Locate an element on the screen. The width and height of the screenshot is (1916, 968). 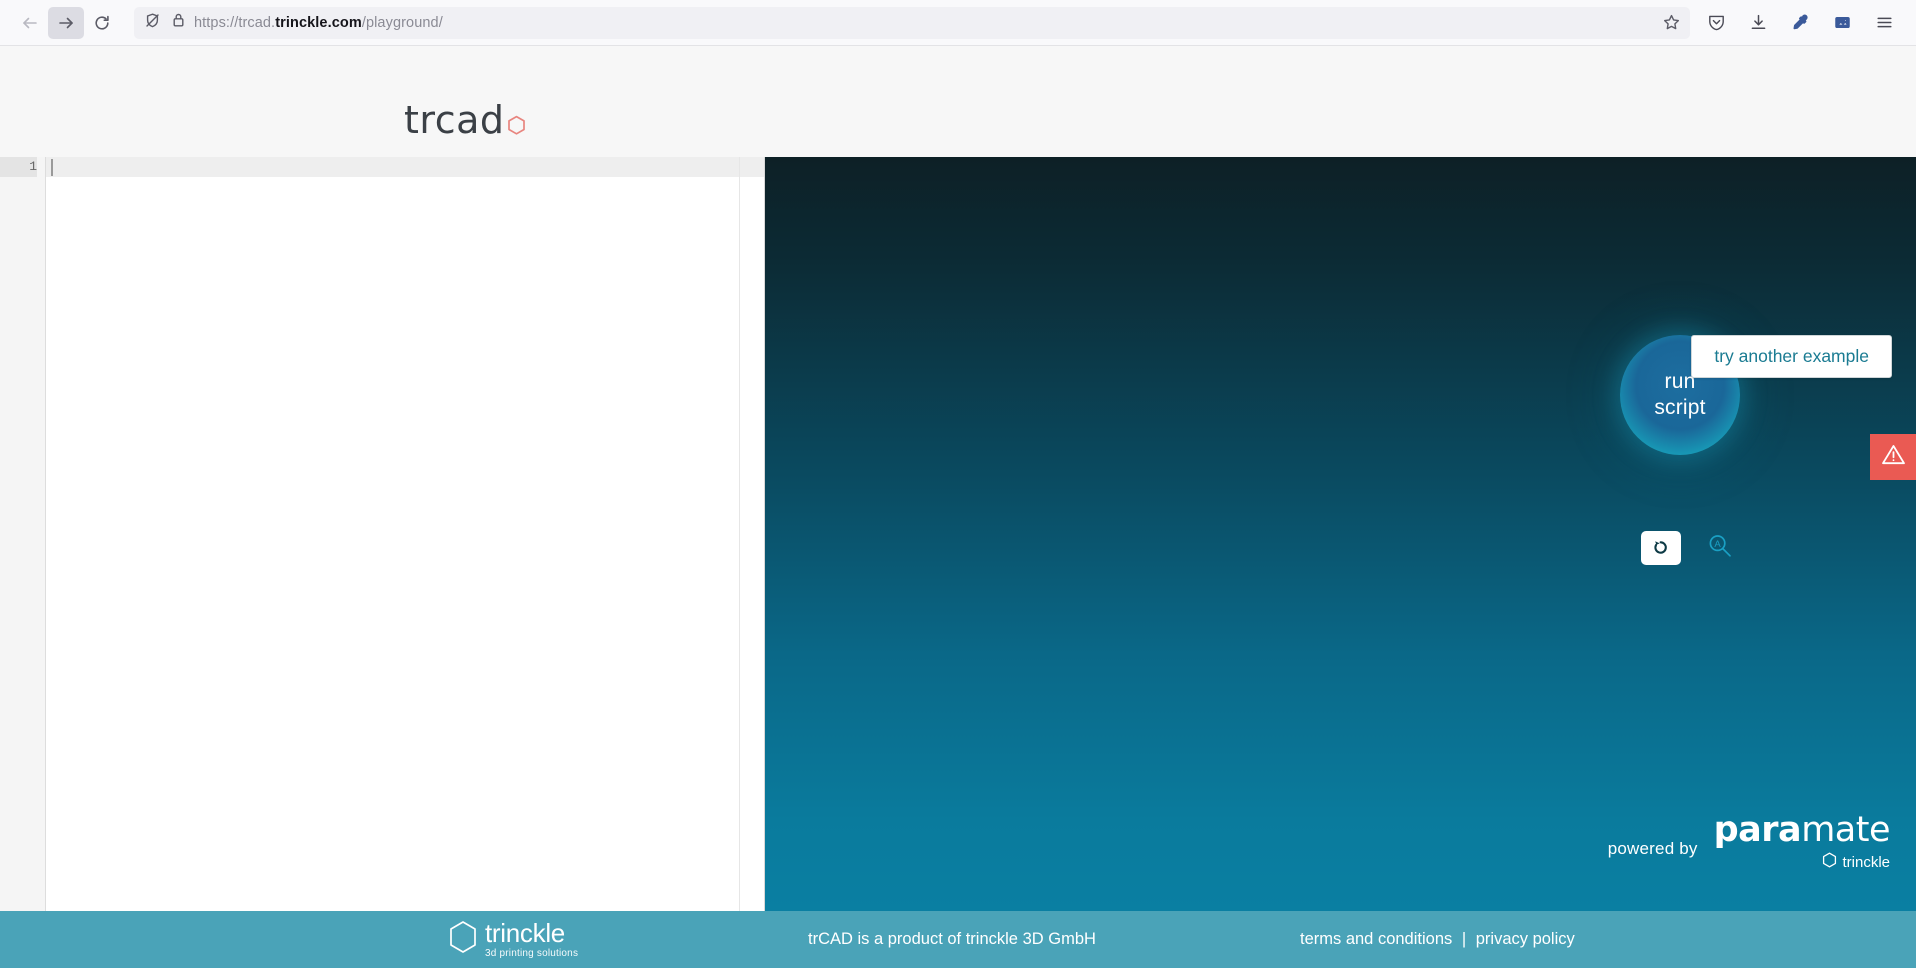
reload-icon is located at coordinates (102, 23).